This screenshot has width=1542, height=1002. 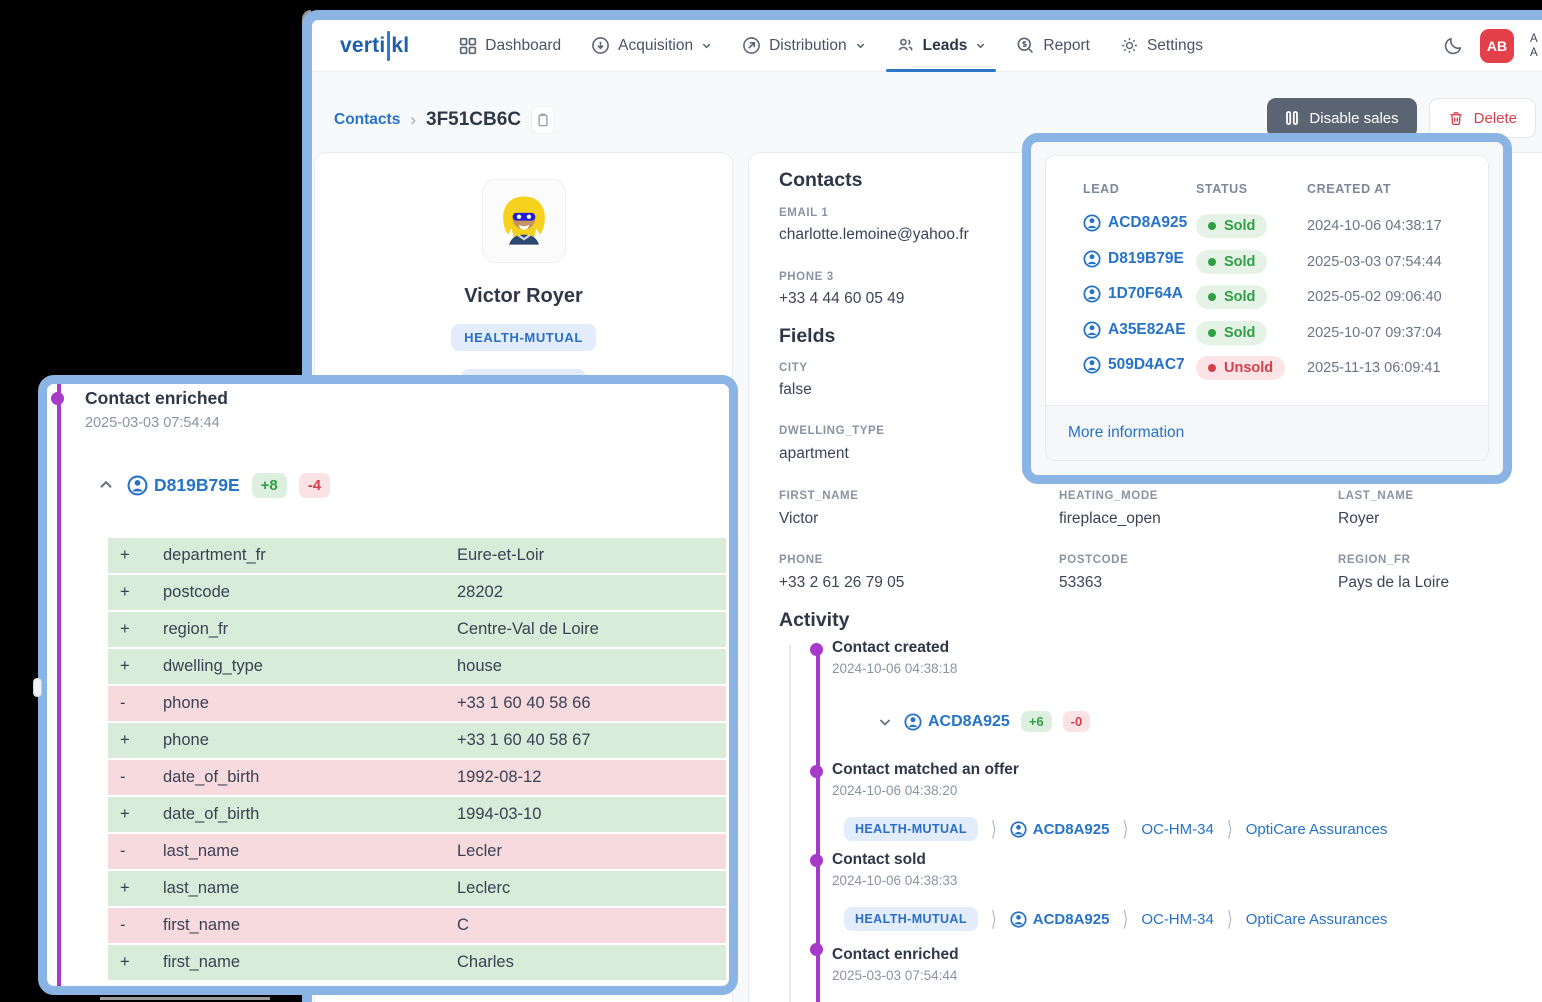 I want to click on timeline-rail, so click(x=790, y=823).